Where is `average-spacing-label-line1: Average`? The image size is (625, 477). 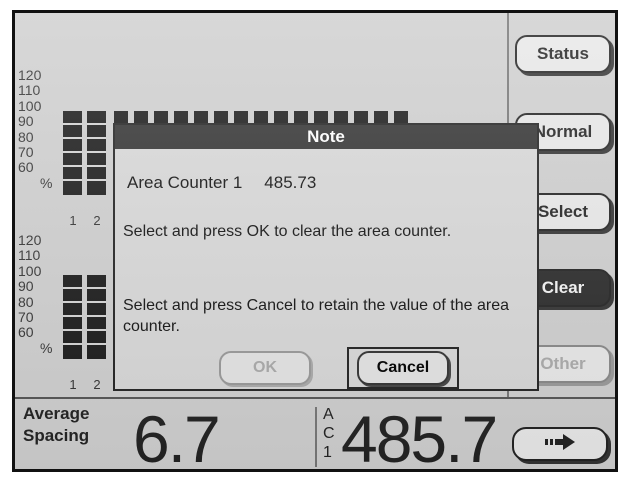 average-spacing-label-line1: Average is located at coordinates (56, 413).